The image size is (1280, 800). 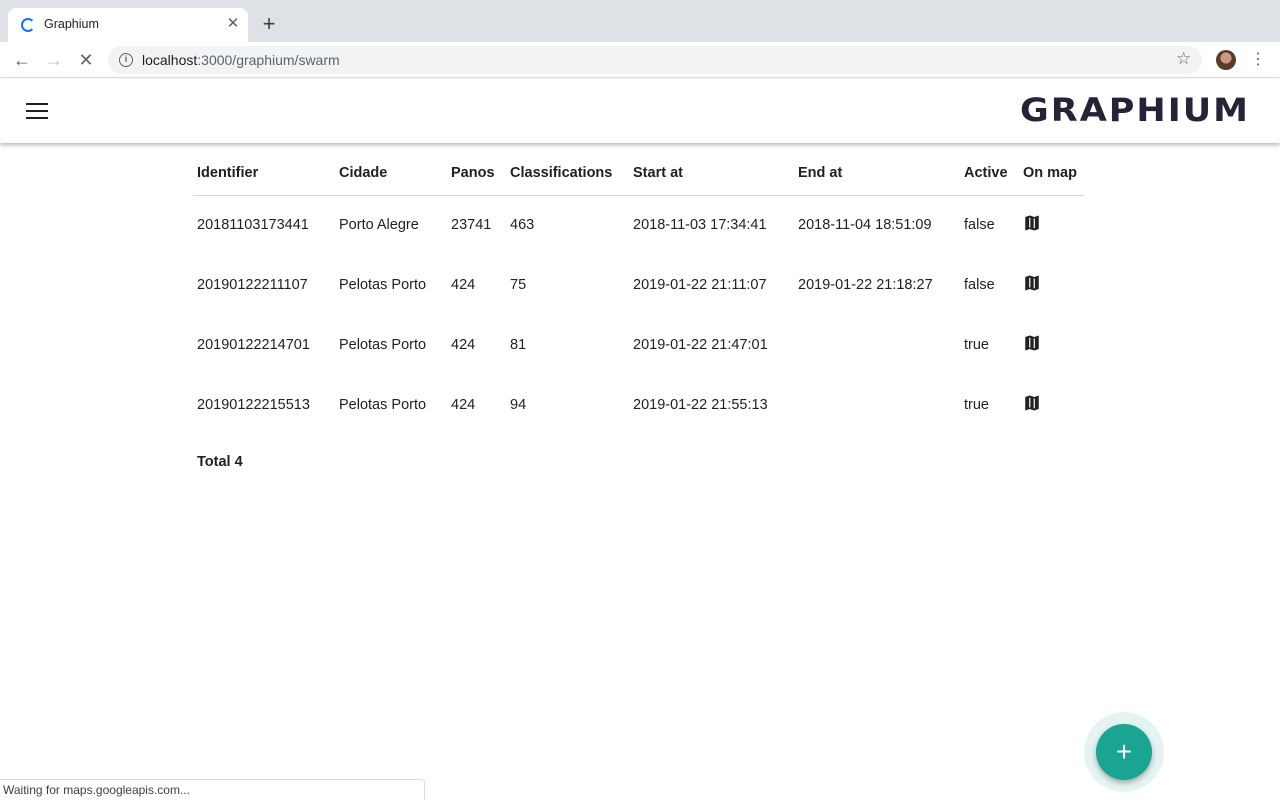 I want to click on menu-icon, so click(x=37, y=111).